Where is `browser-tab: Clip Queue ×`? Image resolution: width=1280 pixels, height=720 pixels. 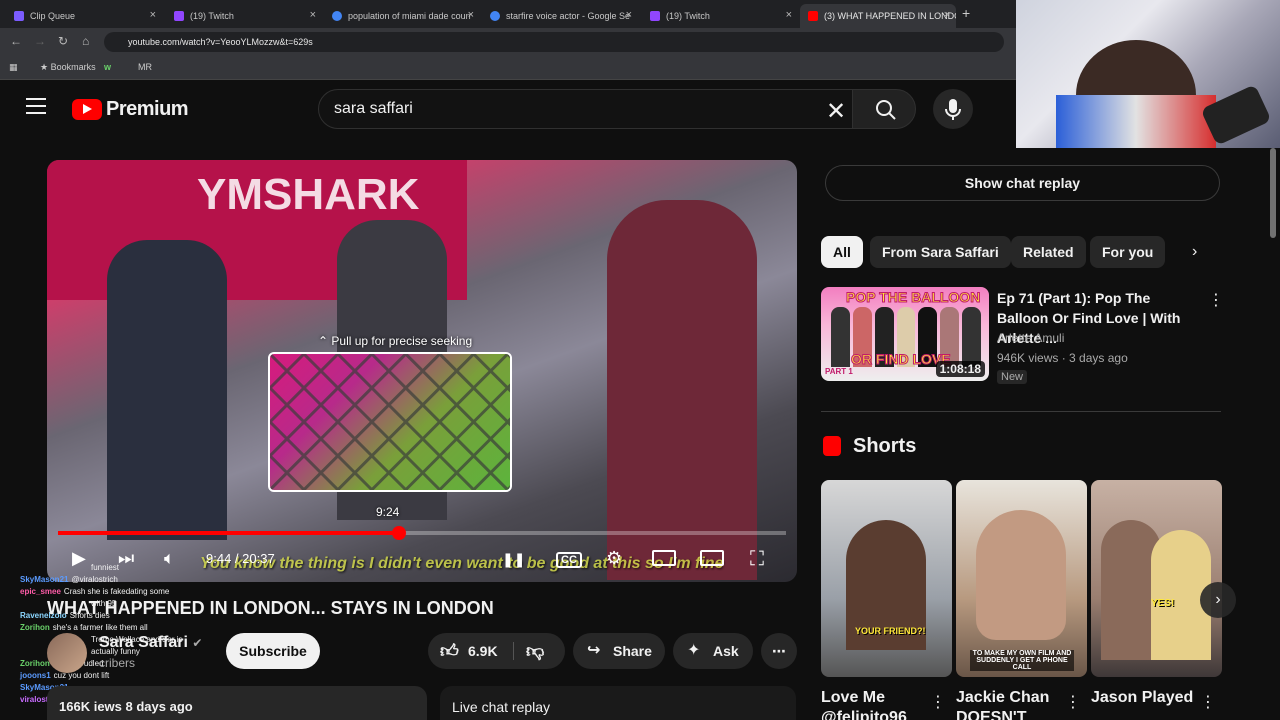
browser-tab: Clip Queue × is located at coordinates (84, 16).